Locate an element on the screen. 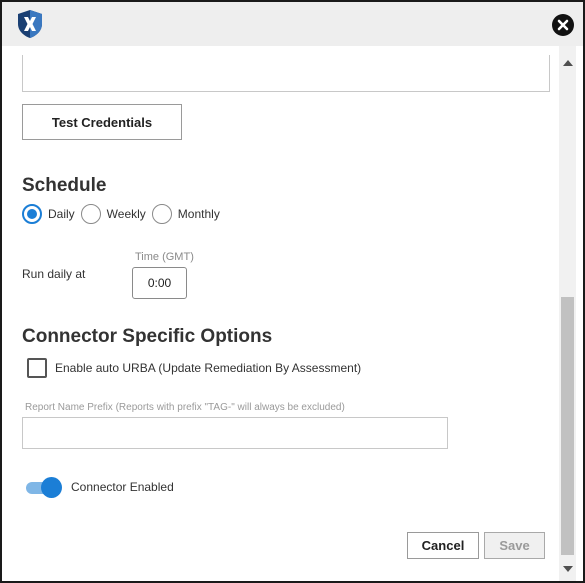  schedule-frequency-group: Daily Weekly Monthly is located at coordinates (124, 214).